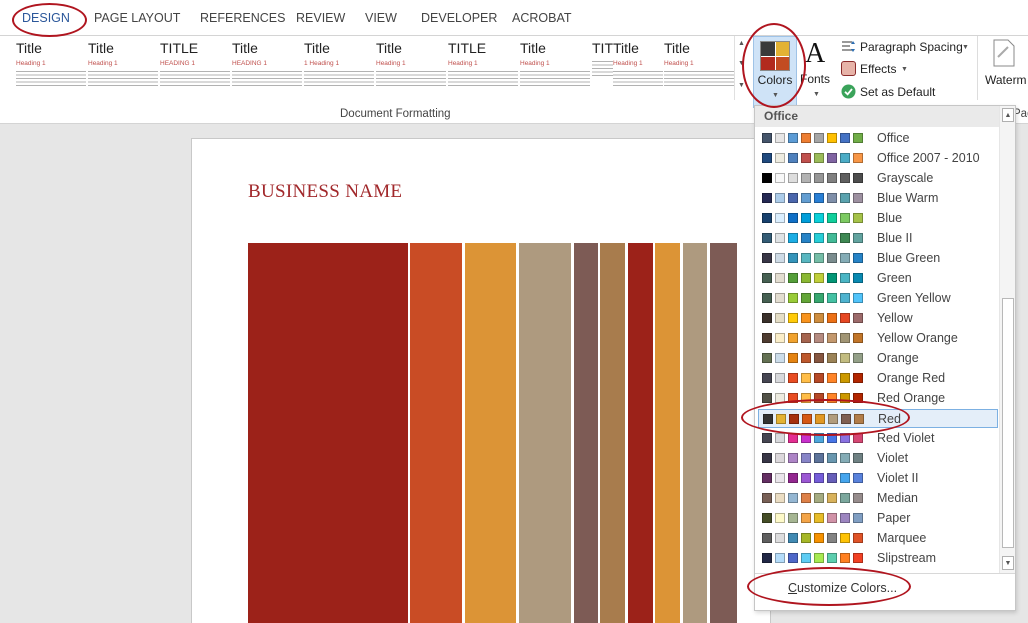  What do you see at coordinates (195, 69) in the screenshot?
I see `style-set-thumbnail: TITLE HEADING 1` at bounding box center [195, 69].